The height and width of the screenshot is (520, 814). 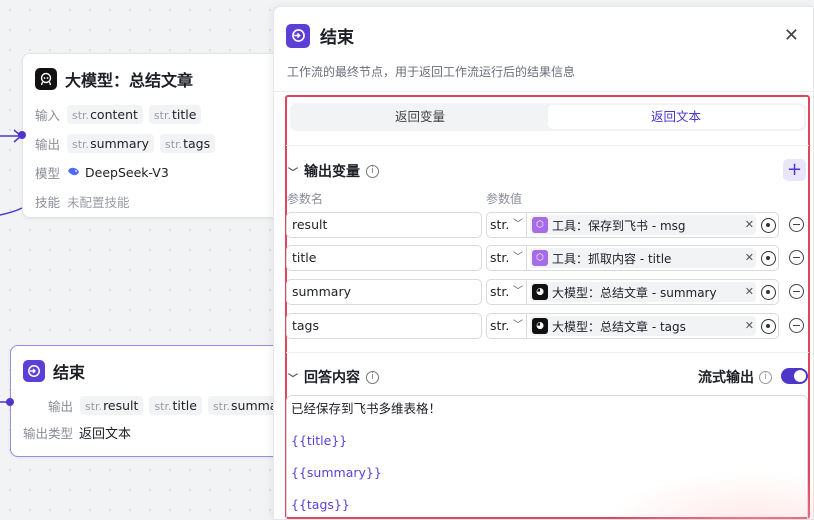 What do you see at coordinates (336, 472) in the screenshot?
I see `answer-variable-token: {{summary}}` at bounding box center [336, 472].